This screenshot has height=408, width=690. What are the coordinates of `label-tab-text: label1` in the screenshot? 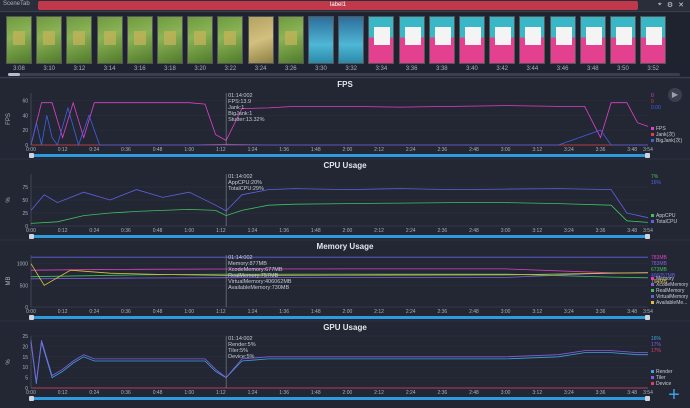 It's located at (337, 5).